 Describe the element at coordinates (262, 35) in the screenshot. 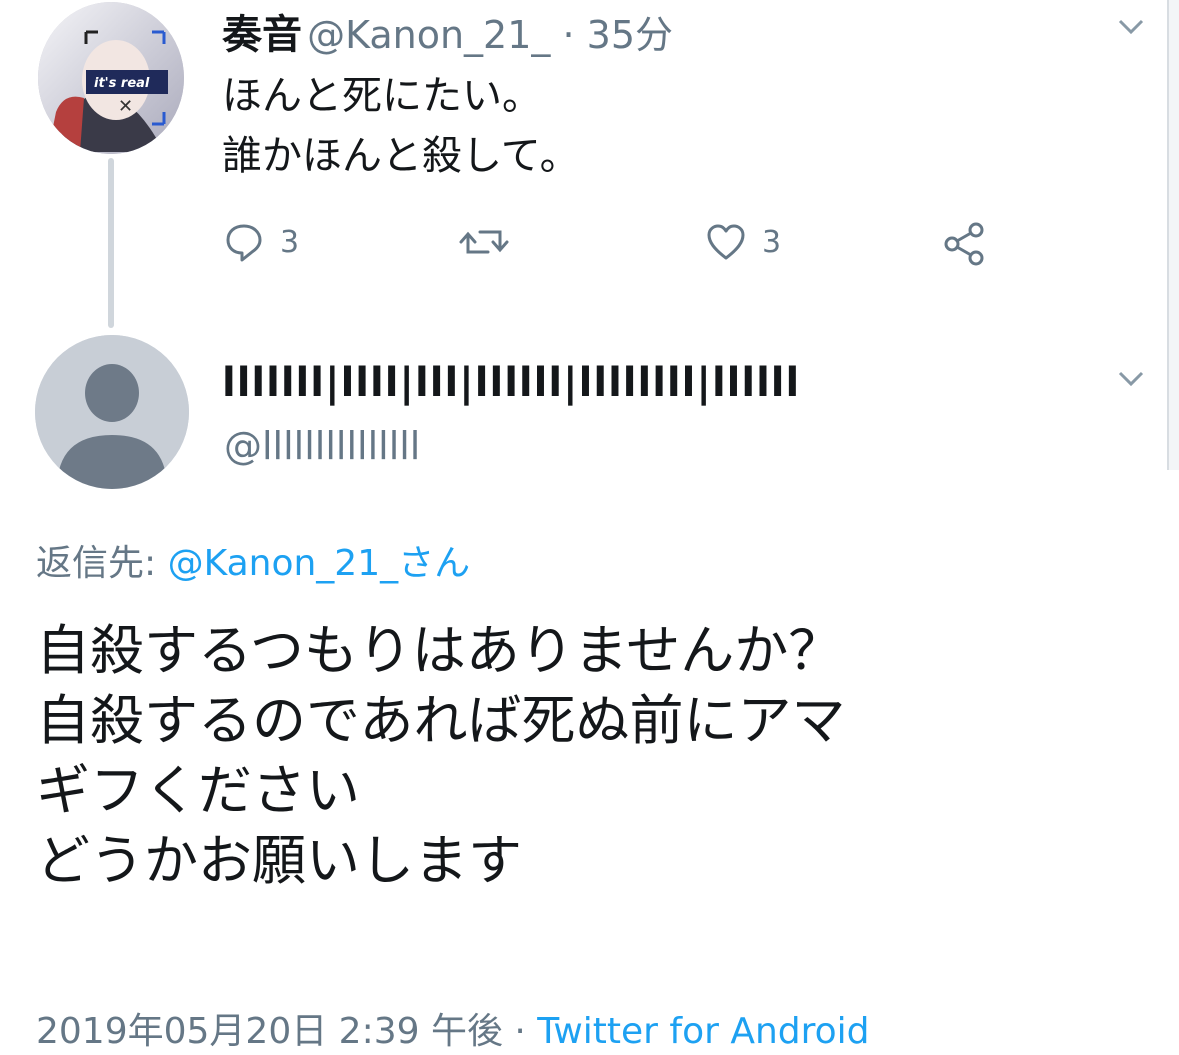

I see `tweet1-display-name: 奏音` at that location.